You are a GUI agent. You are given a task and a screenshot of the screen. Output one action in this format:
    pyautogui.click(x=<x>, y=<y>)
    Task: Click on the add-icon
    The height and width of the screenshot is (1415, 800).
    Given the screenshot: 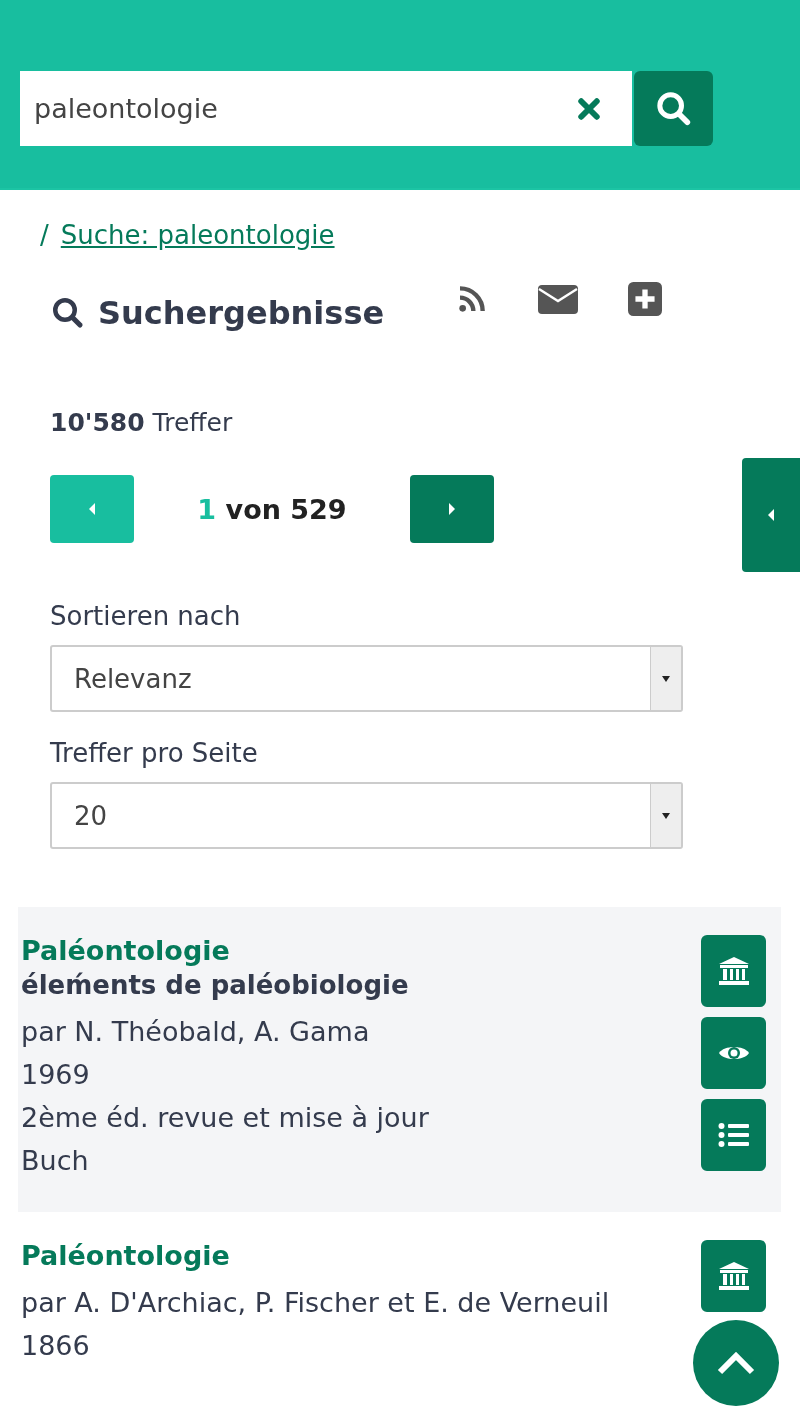 What is the action you would take?
    pyautogui.click(x=645, y=299)
    